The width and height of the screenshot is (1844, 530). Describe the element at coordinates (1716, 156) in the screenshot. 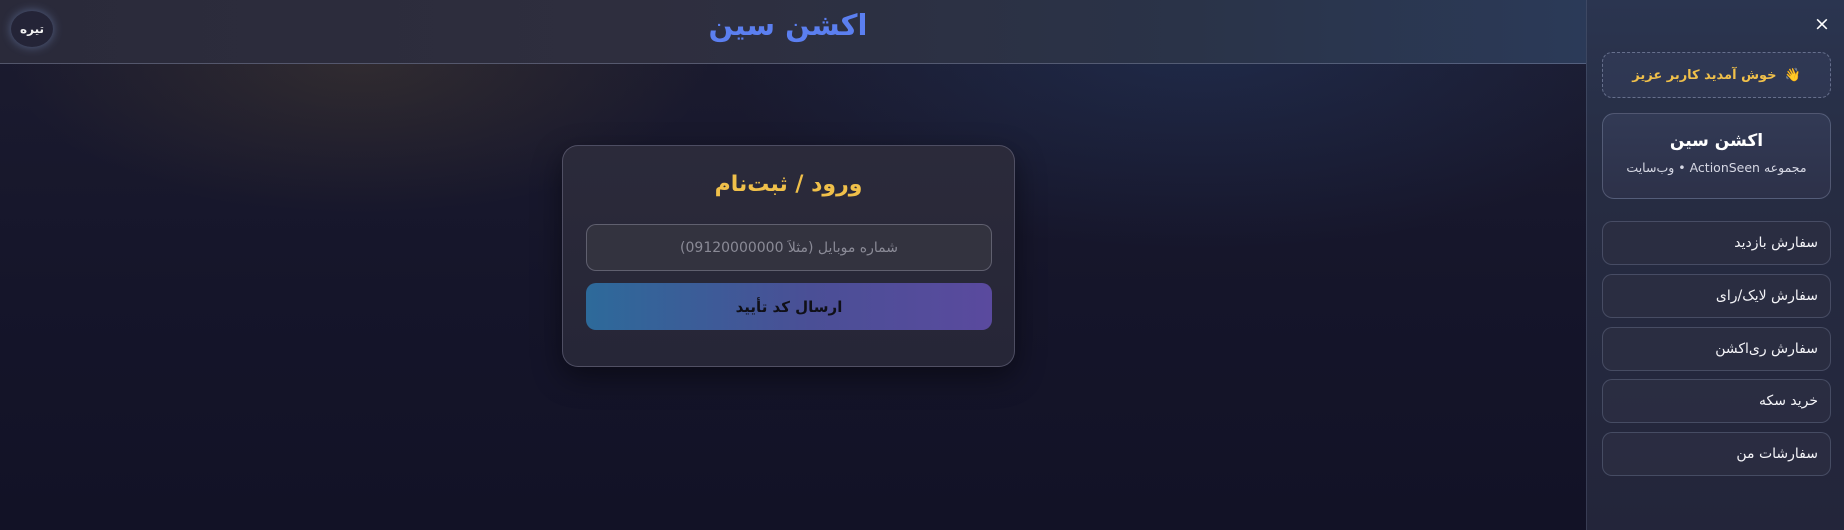

I see `brand-card: اکشن سین مجموعه ActionSeen • وب‌سایت` at that location.